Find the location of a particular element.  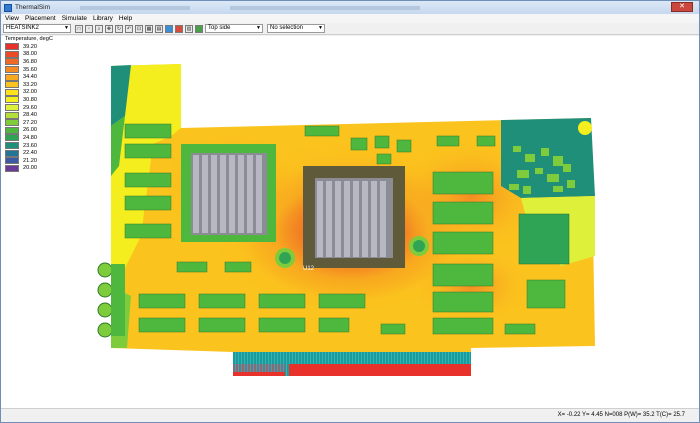

palette-icon is located at coordinates (179, 28).